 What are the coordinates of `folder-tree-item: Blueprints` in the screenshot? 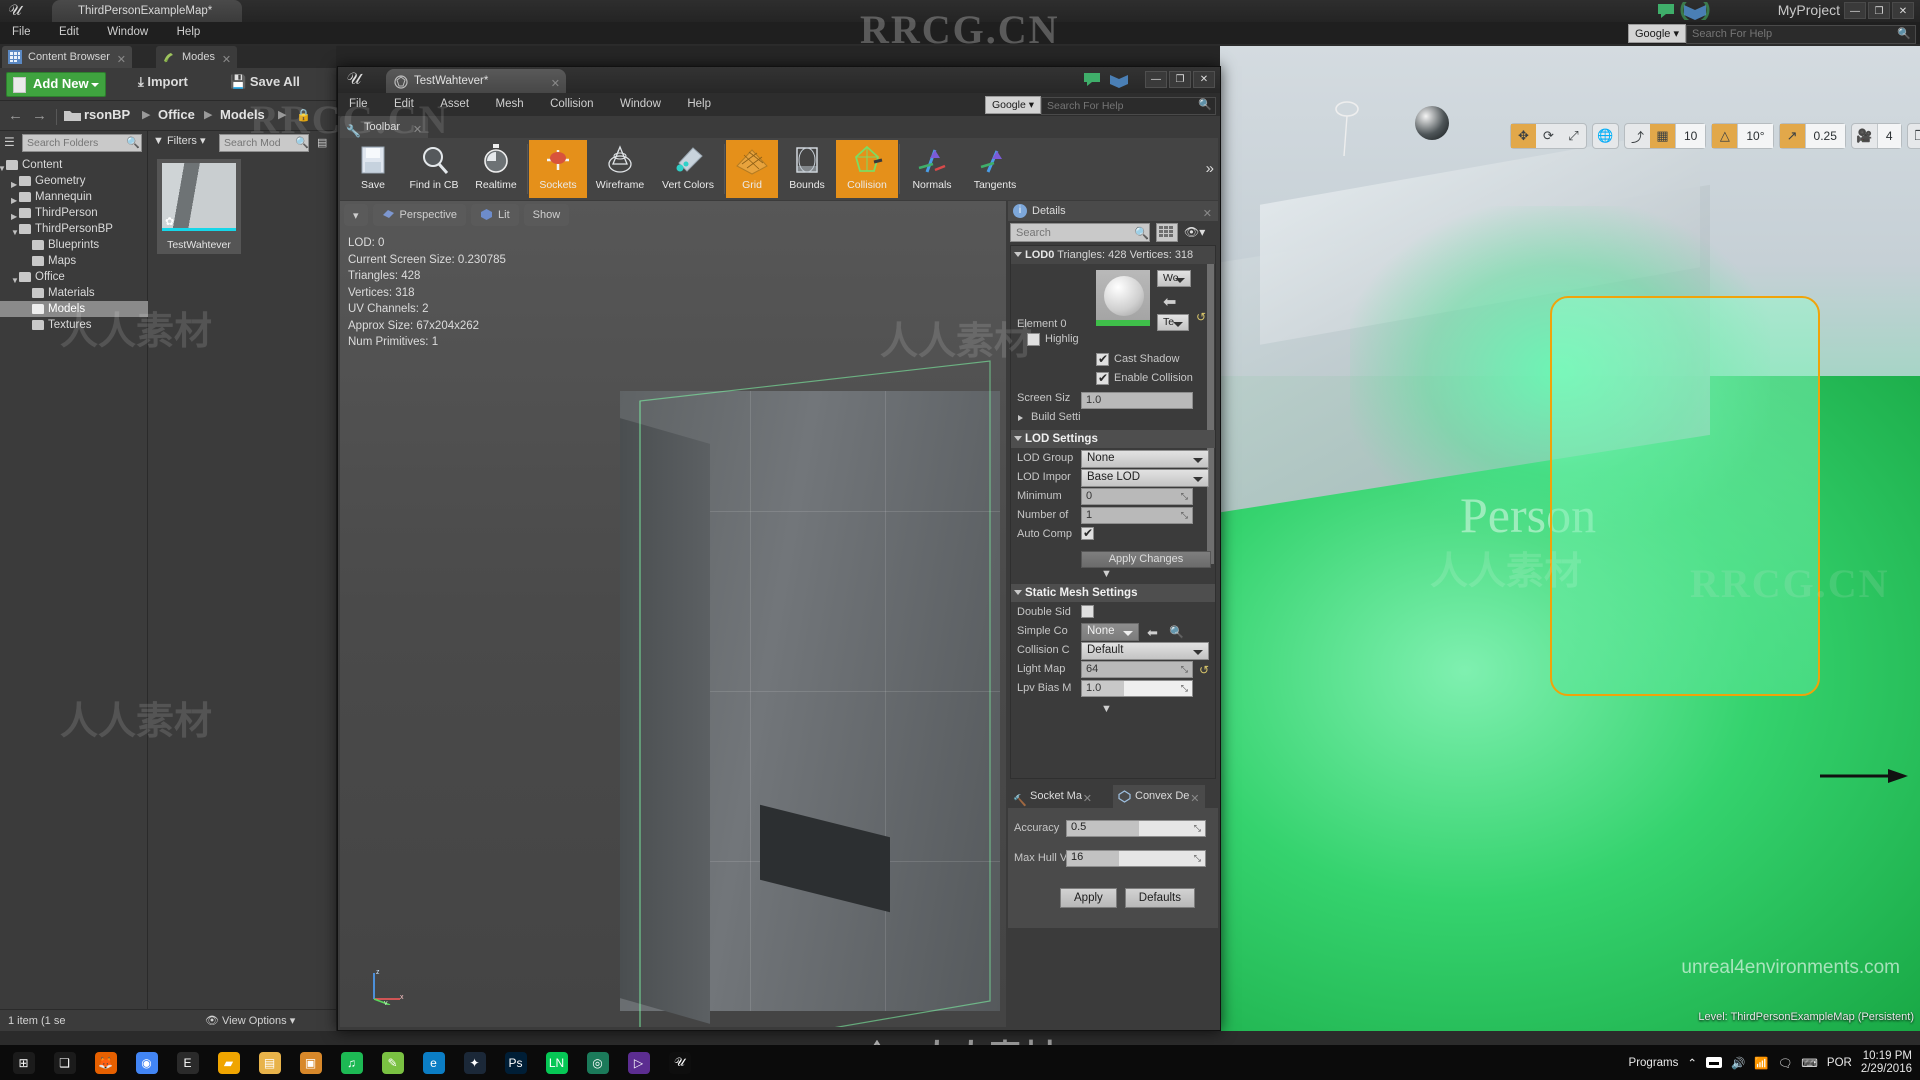 It's located at (74, 245).